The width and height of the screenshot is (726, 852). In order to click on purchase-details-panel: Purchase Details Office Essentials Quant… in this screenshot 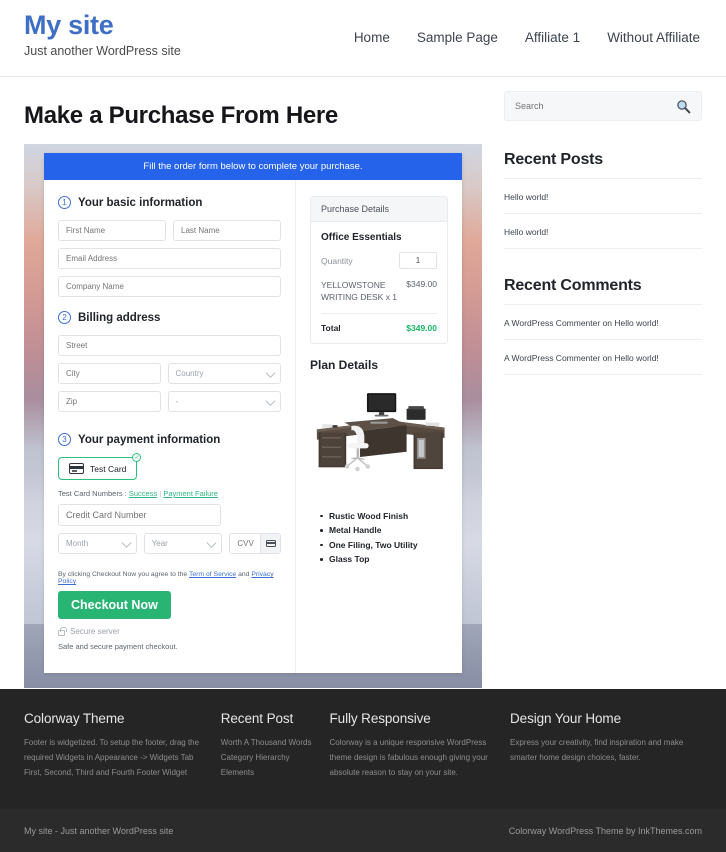, I will do `click(379, 426)`.